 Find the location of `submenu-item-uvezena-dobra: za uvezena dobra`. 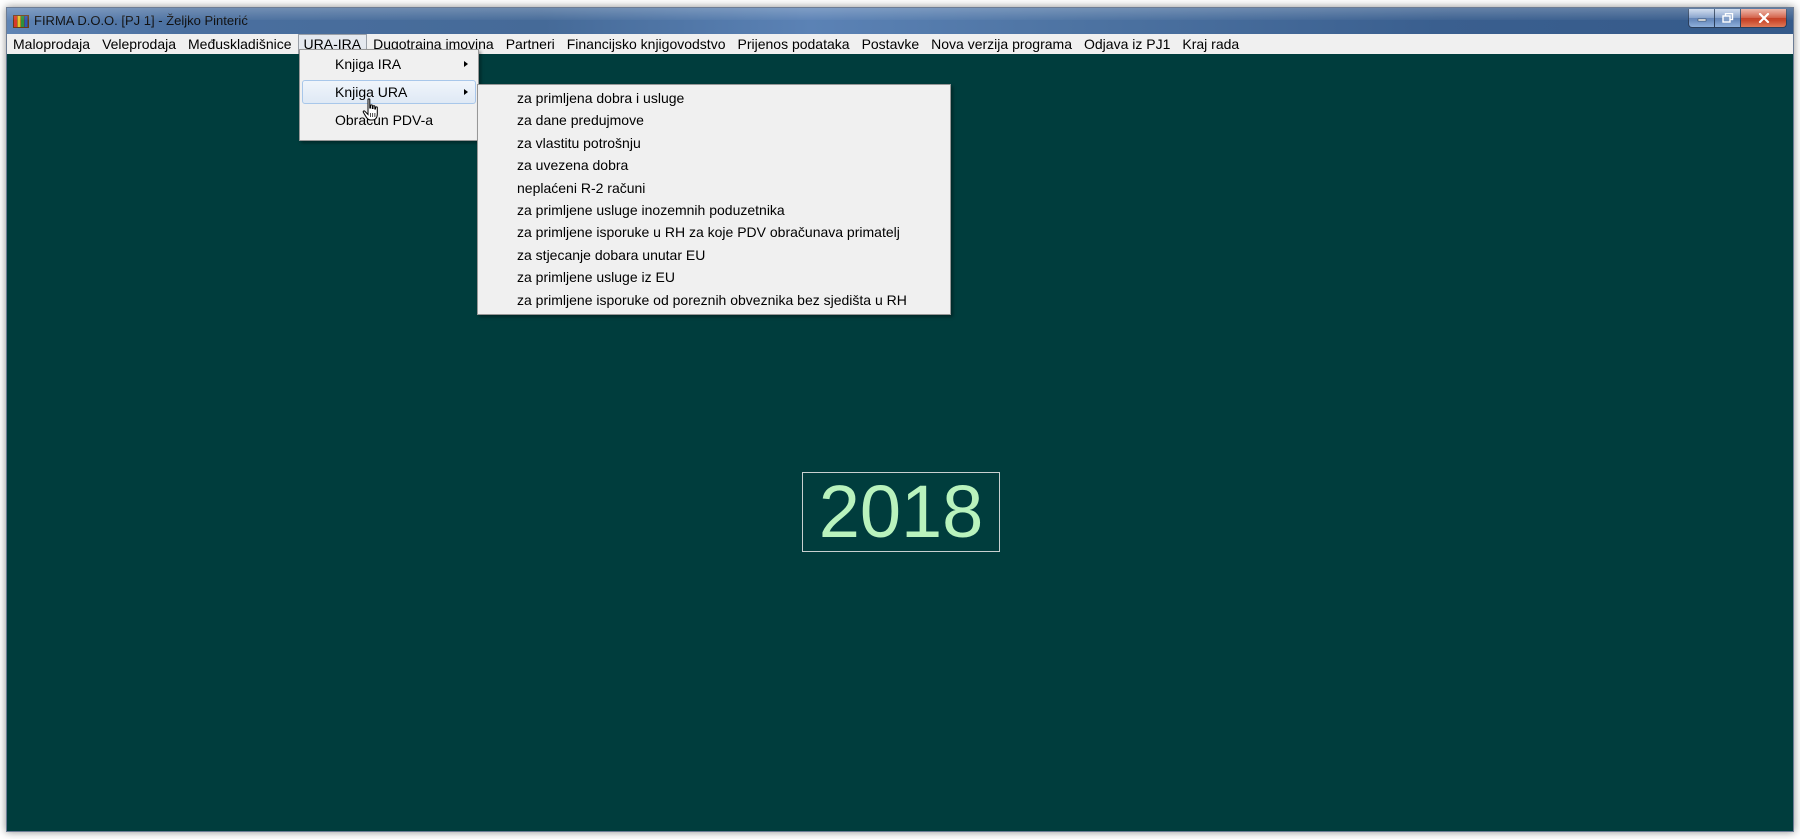

submenu-item-uvezena-dobra: za uvezena dobra is located at coordinates (714, 165).